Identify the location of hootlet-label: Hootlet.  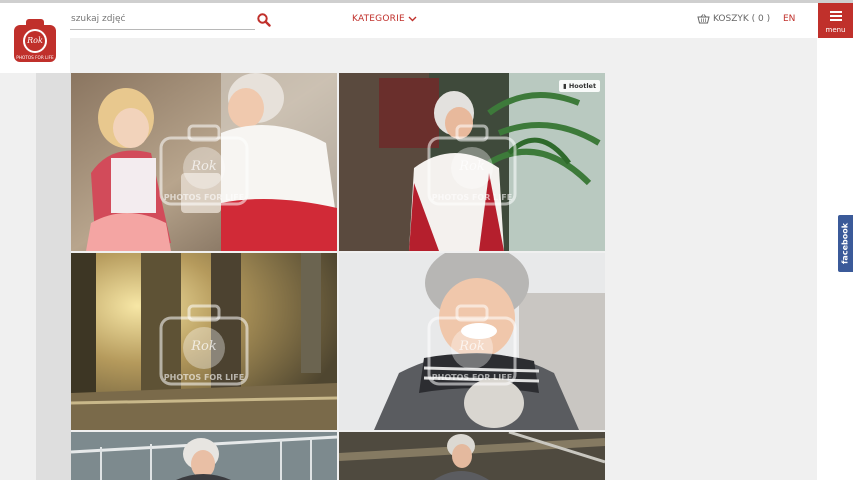
(582, 86).